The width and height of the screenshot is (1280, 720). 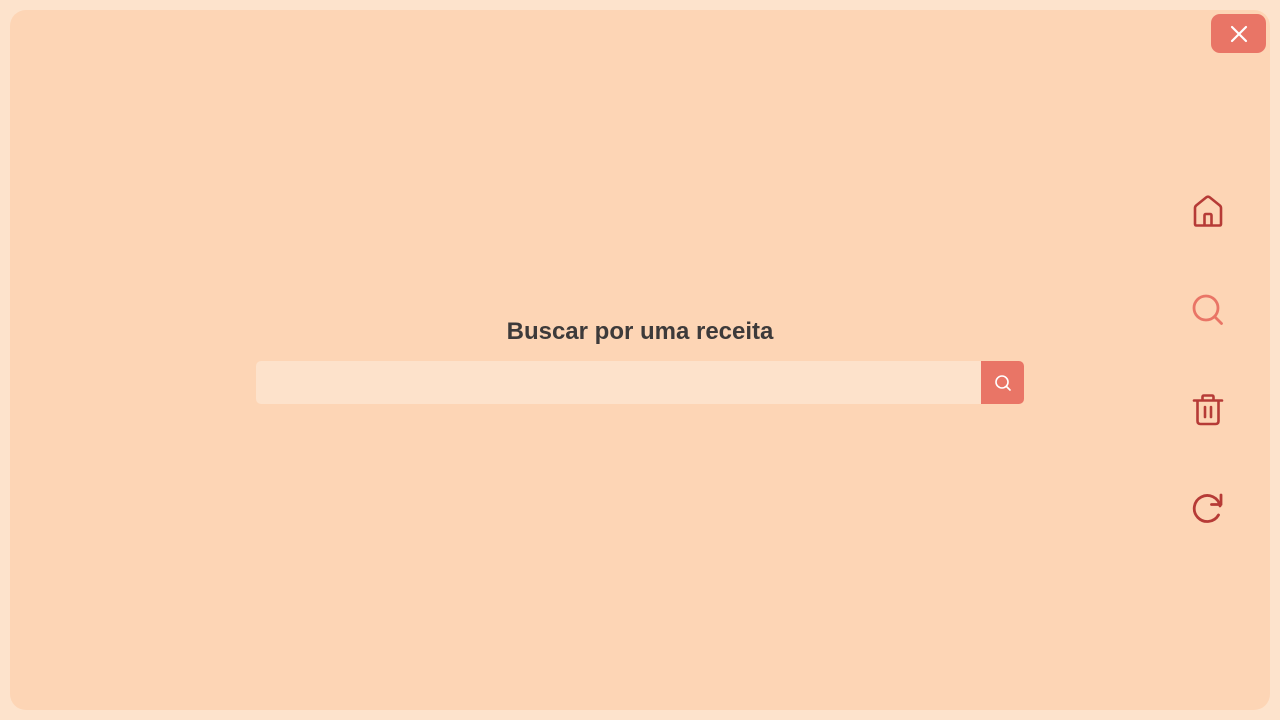 I want to click on home-icon, so click(x=1208, y=211).